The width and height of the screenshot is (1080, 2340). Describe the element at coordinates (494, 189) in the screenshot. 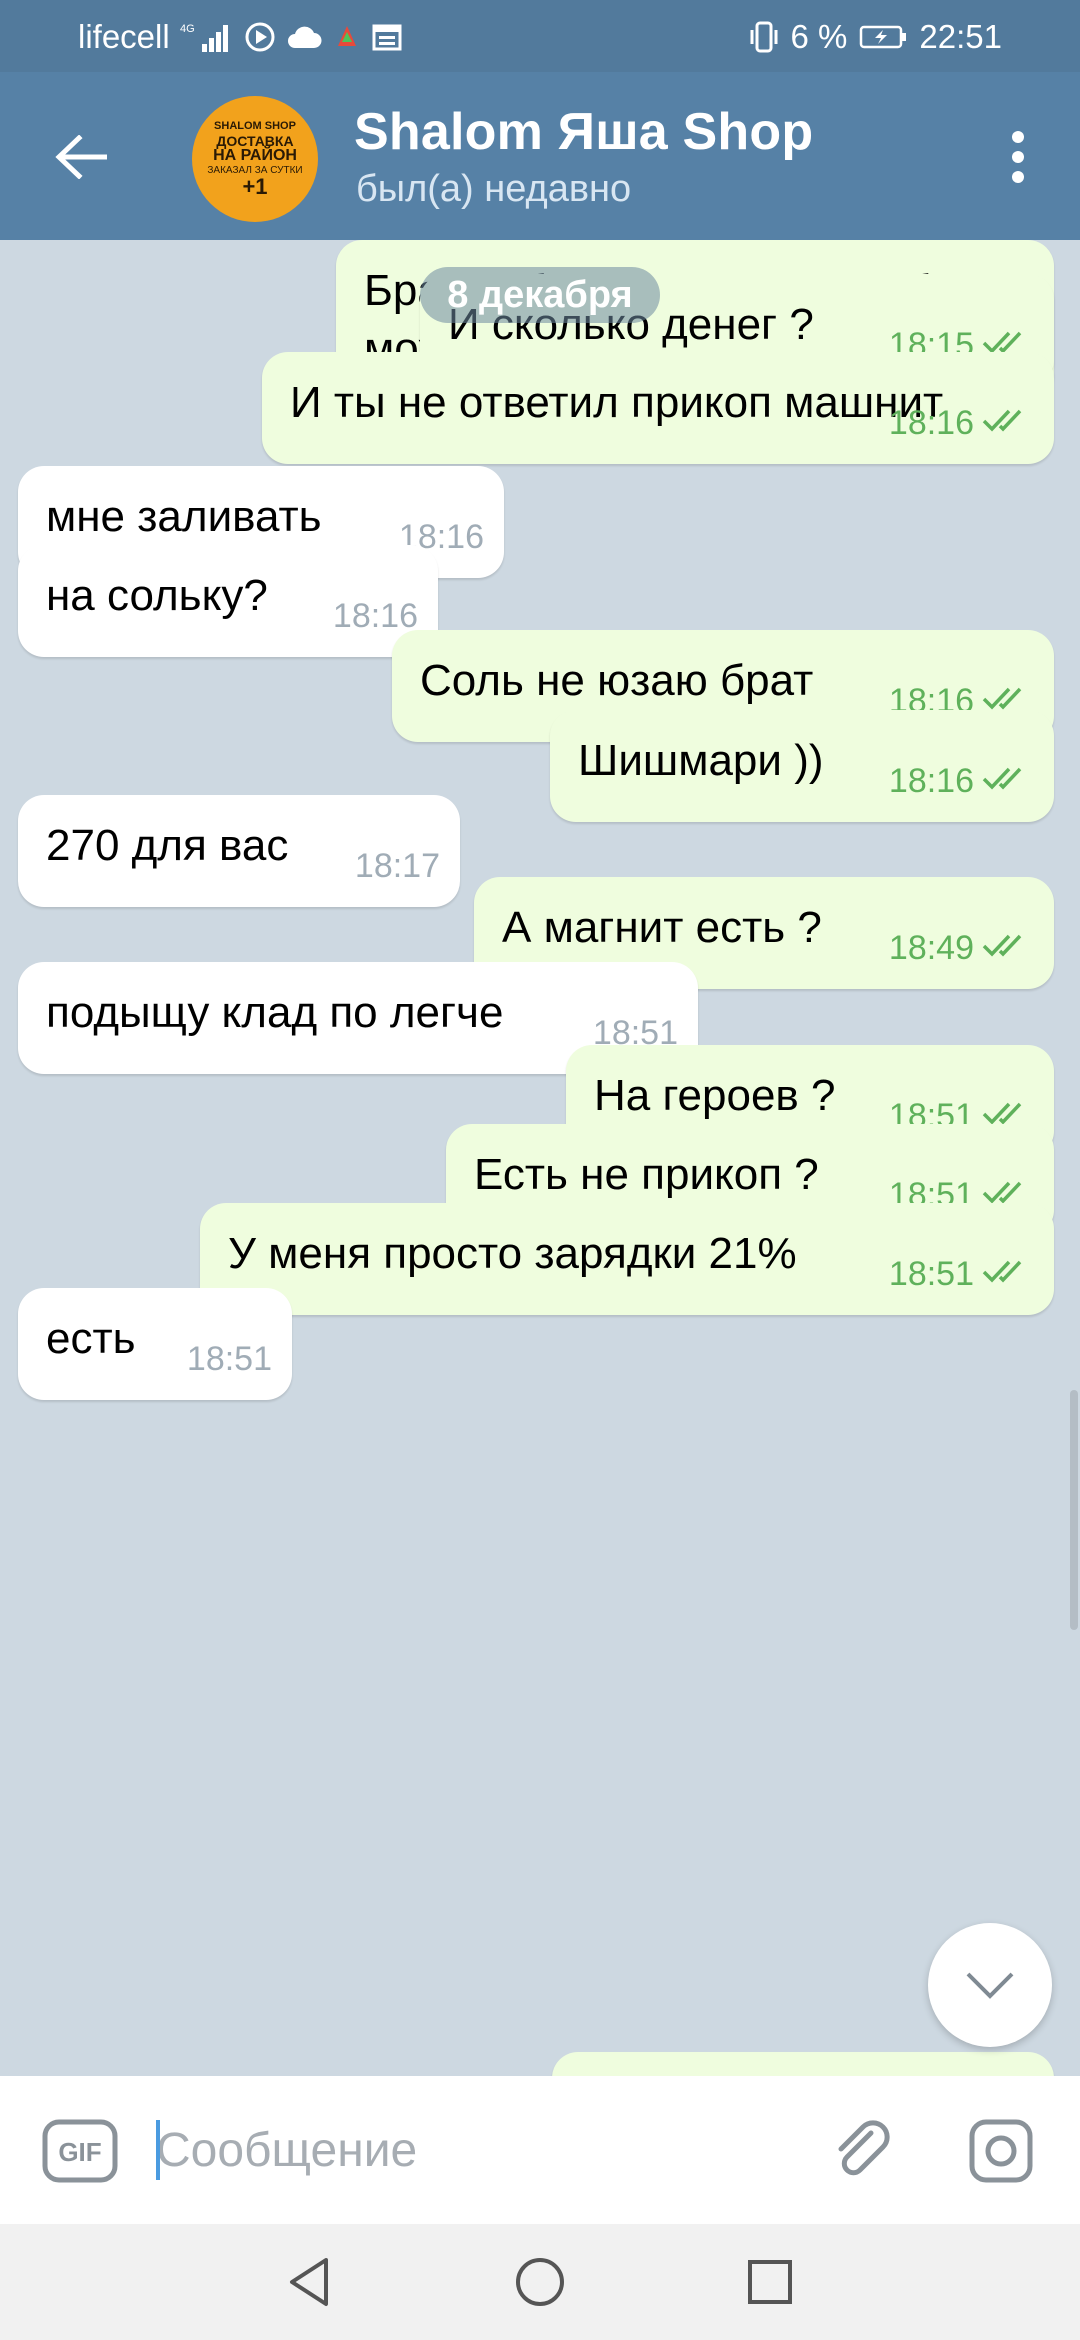

I see `chat-last-seen: был(а) недавно` at that location.